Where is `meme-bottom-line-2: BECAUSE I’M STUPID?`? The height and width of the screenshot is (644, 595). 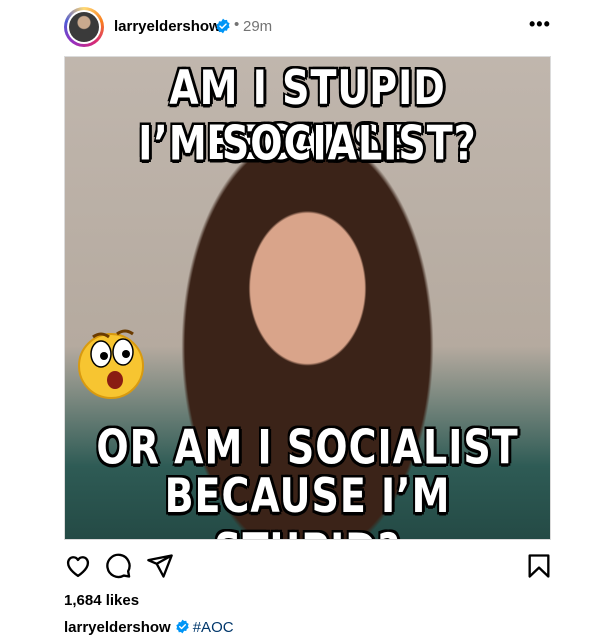 meme-bottom-line-2: BECAUSE I’M STUPID? is located at coordinates (307, 503).